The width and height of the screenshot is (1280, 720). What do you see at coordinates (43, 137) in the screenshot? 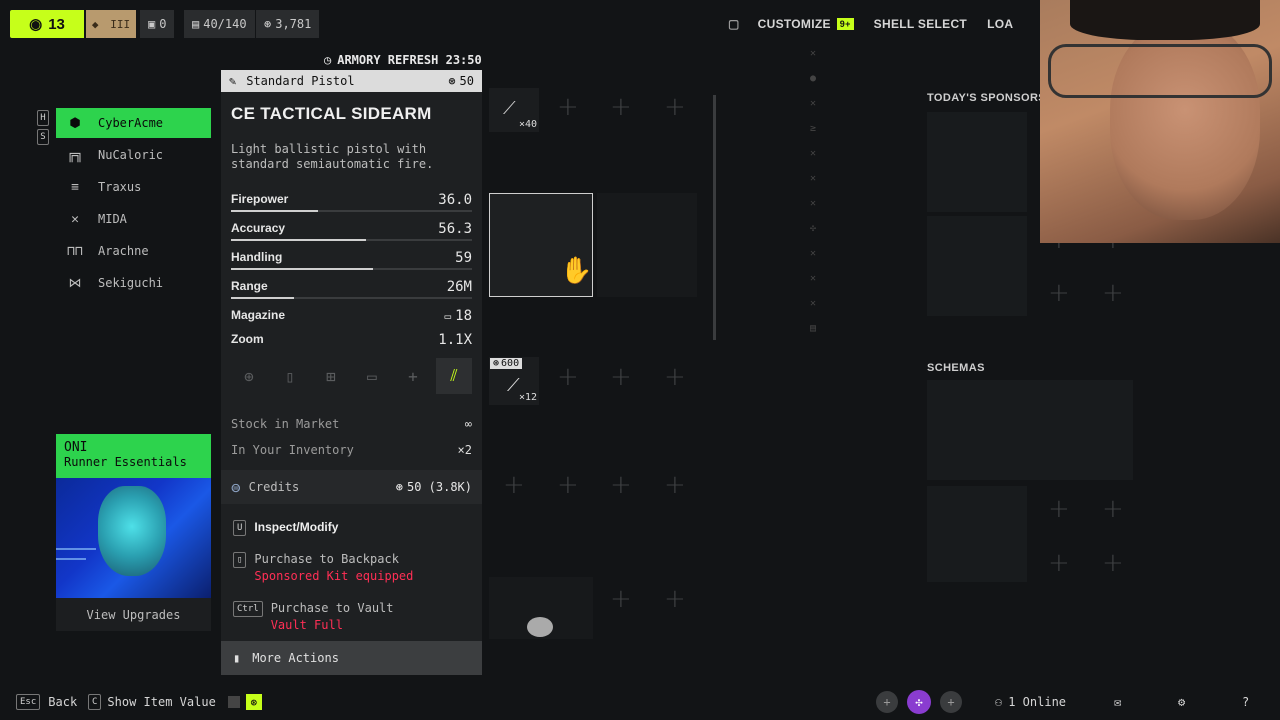
I see `key-s: S` at bounding box center [43, 137].